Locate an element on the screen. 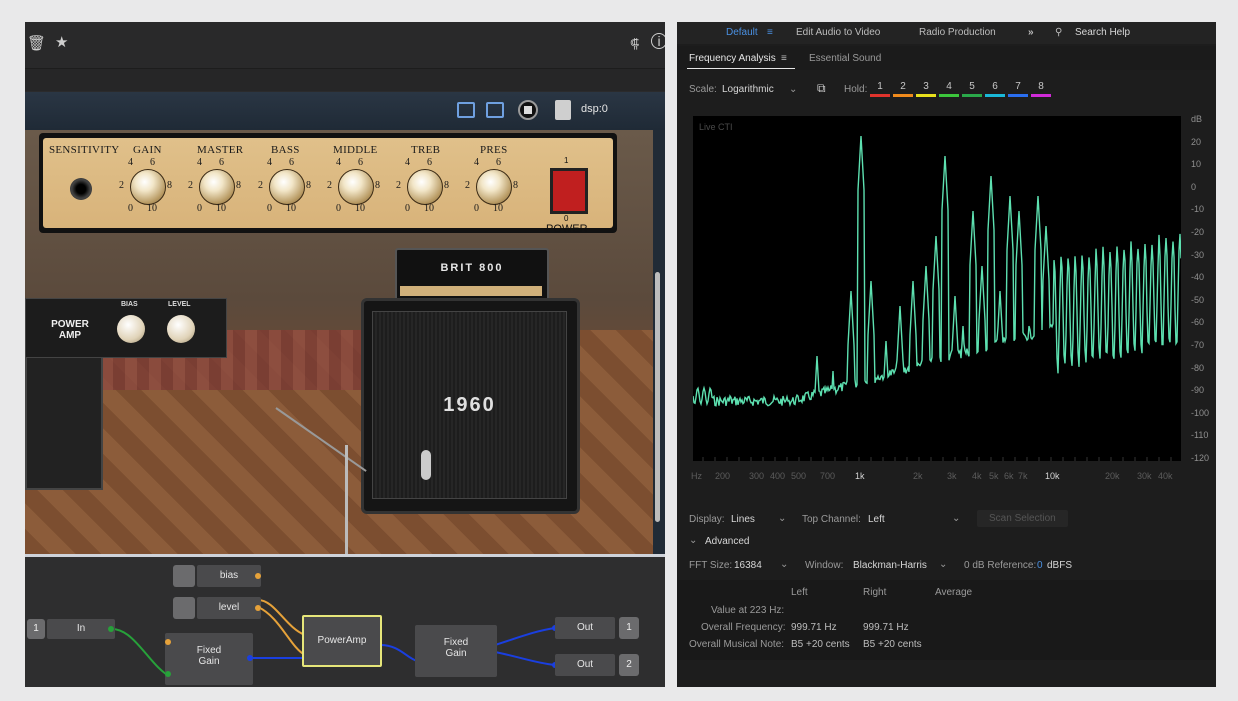 This screenshot has width=1238, height=701. copy-icon: ⧉ is located at coordinates (821, 88).